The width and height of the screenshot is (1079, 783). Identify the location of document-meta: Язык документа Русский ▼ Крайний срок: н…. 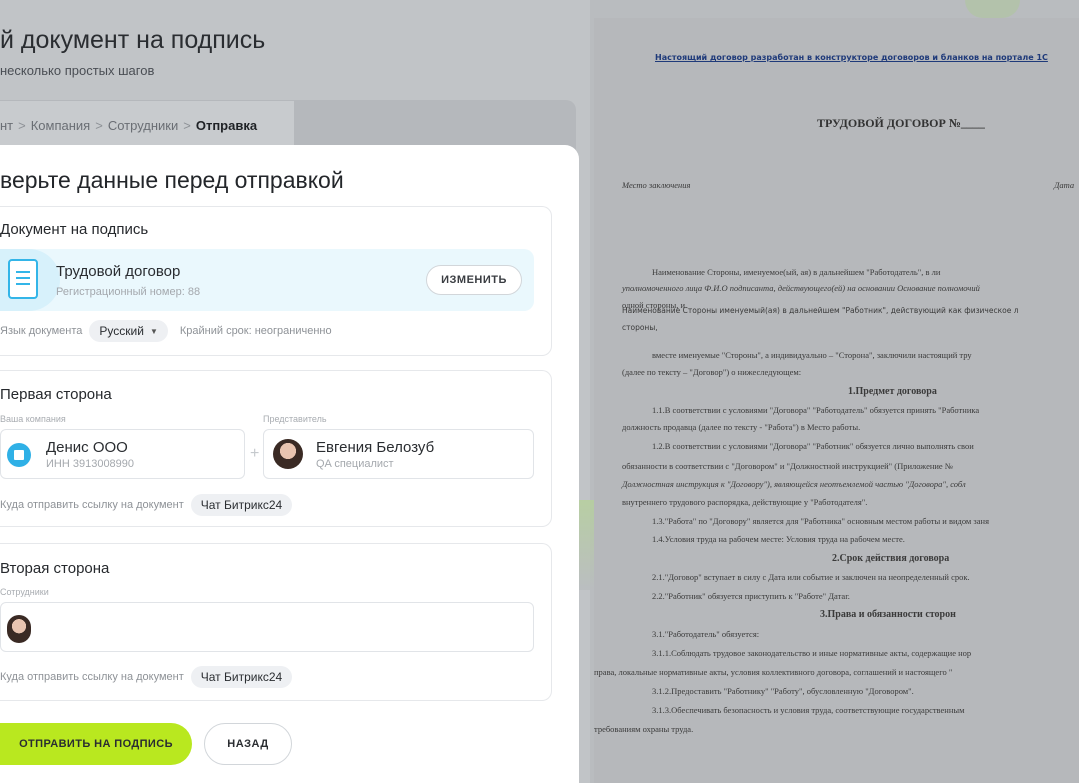
(166, 331).